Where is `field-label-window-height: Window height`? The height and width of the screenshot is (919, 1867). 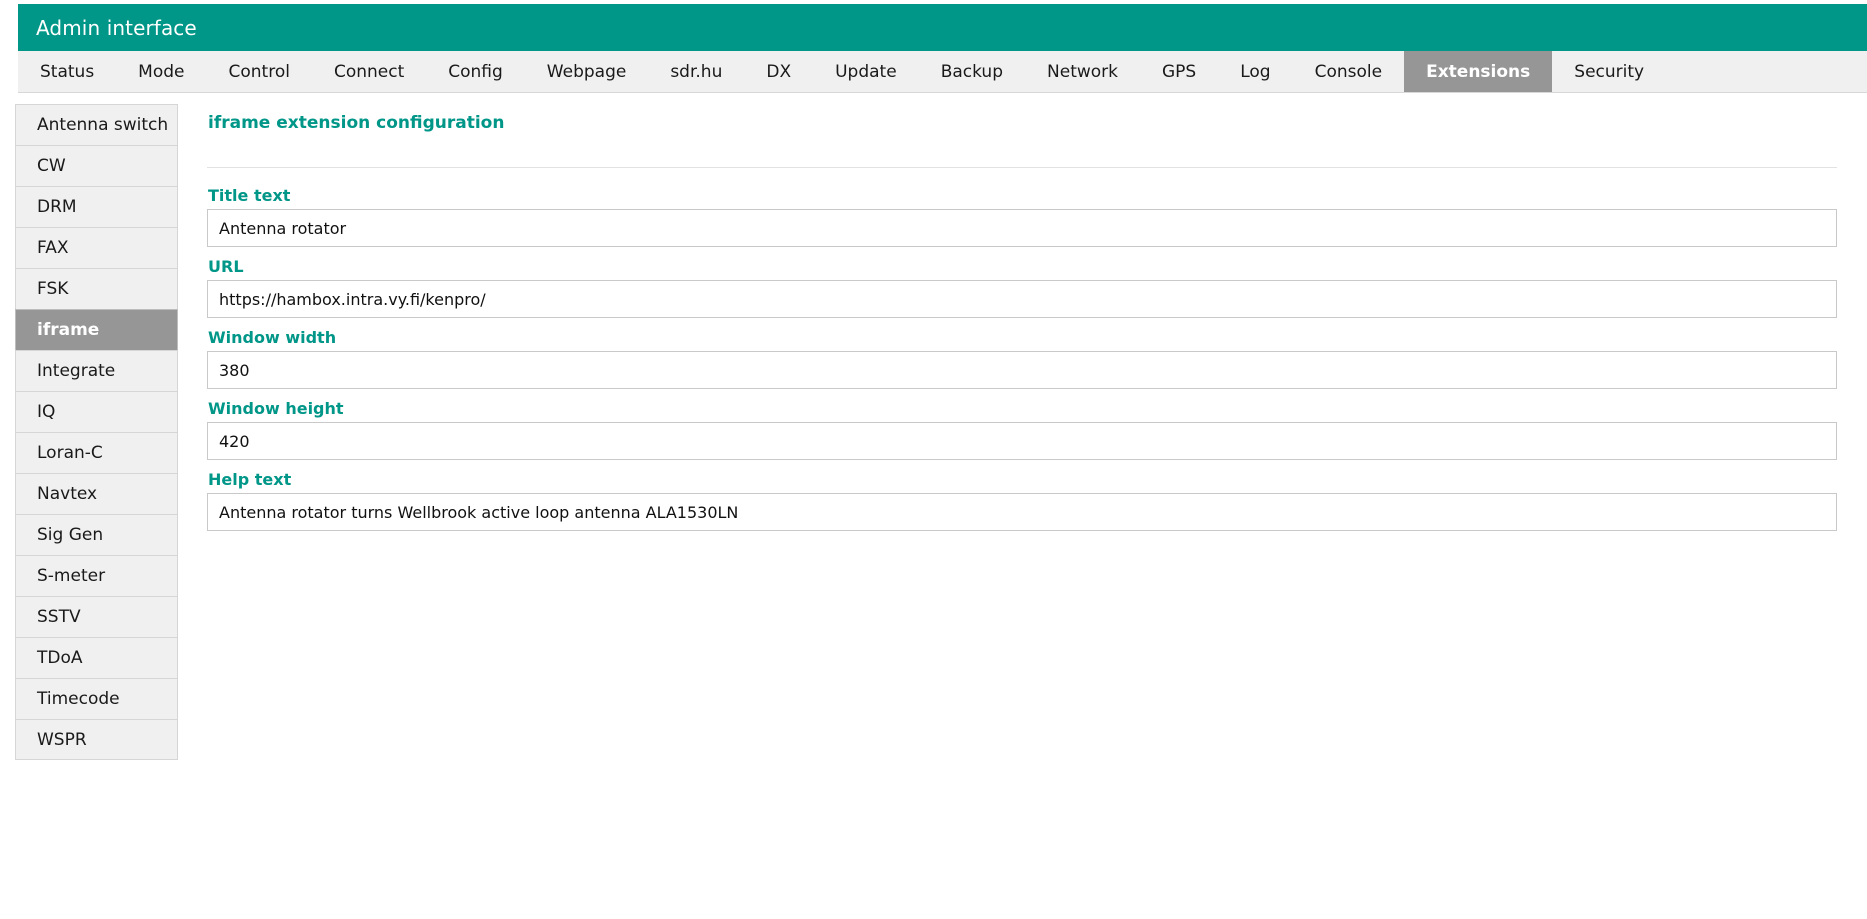 field-label-window-height: Window height is located at coordinates (276, 408).